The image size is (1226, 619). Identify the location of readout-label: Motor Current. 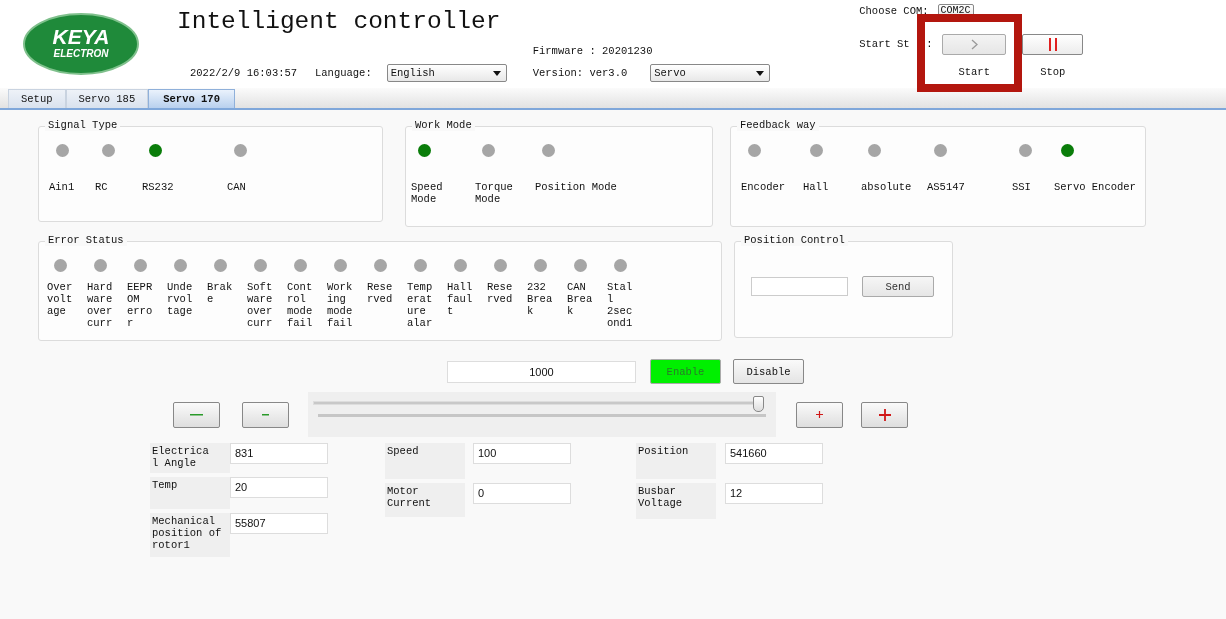
(410, 497).